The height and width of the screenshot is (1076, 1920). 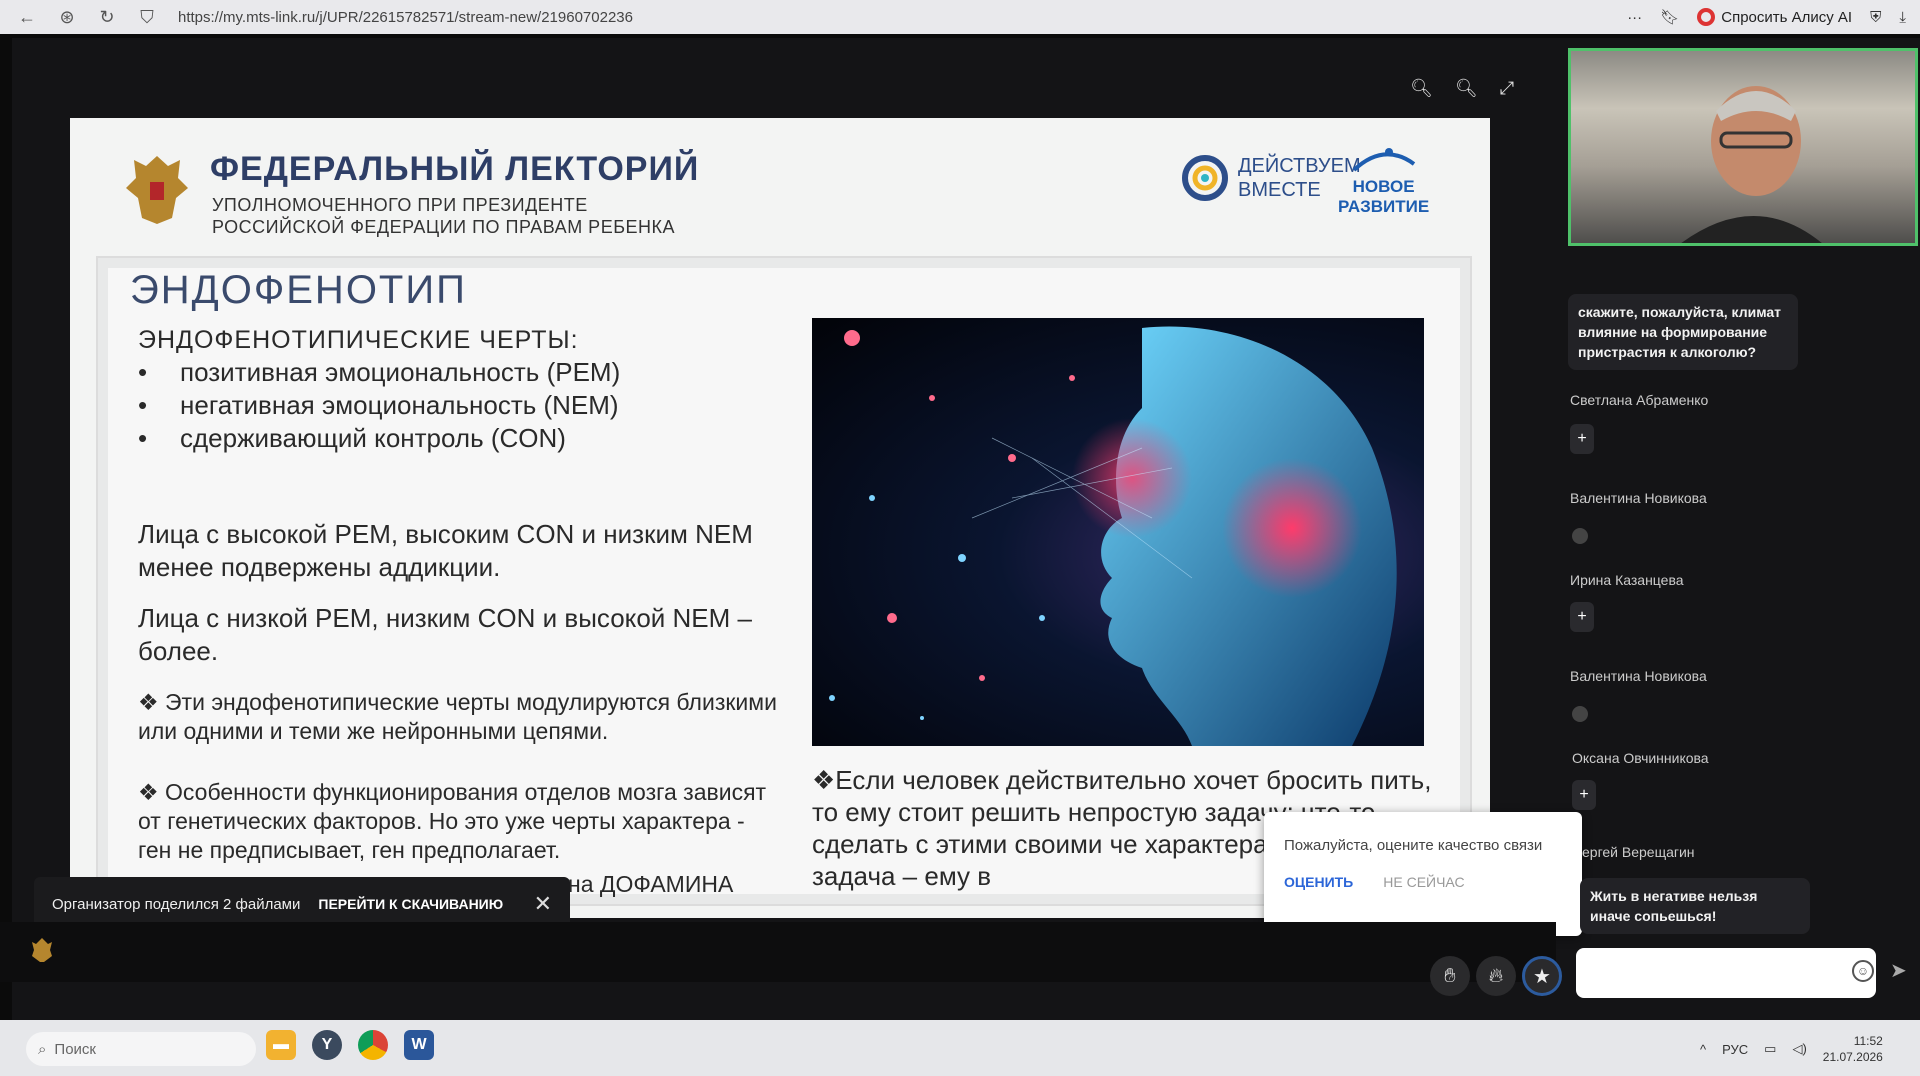 I want to click on fullscreen-icon: ⤢, so click(x=1507, y=88).